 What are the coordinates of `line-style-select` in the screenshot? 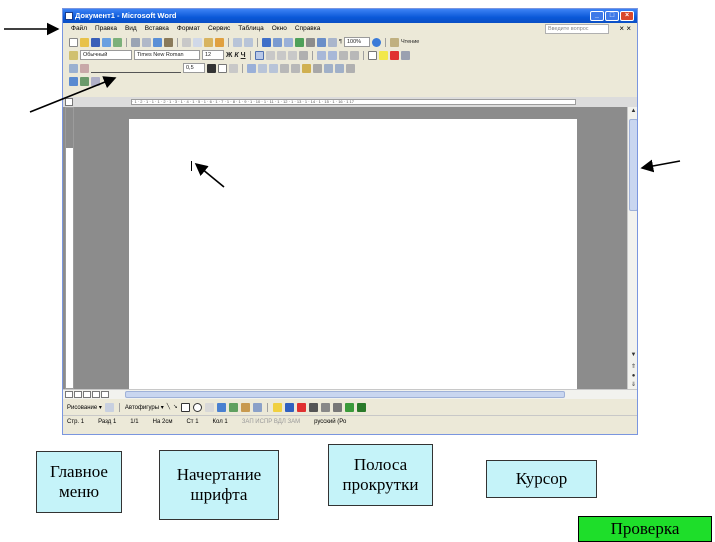 It's located at (136, 68).